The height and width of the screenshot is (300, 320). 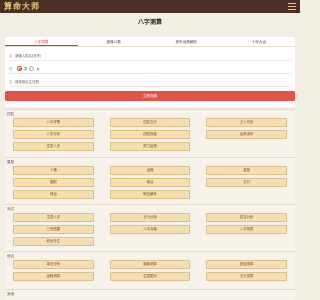 I want to click on tab-ziwei: 紫微斗数, so click(x=114, y=41).